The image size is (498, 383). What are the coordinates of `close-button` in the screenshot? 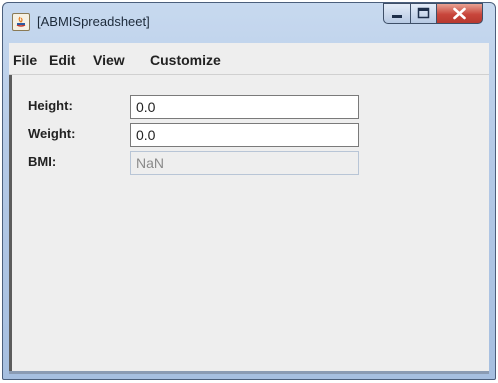 It's located at (459, 13).